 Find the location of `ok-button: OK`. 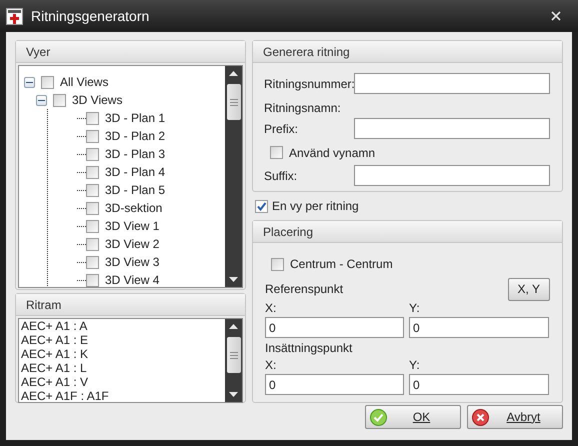

ok-button: OK is located at coordinates (413, 417).